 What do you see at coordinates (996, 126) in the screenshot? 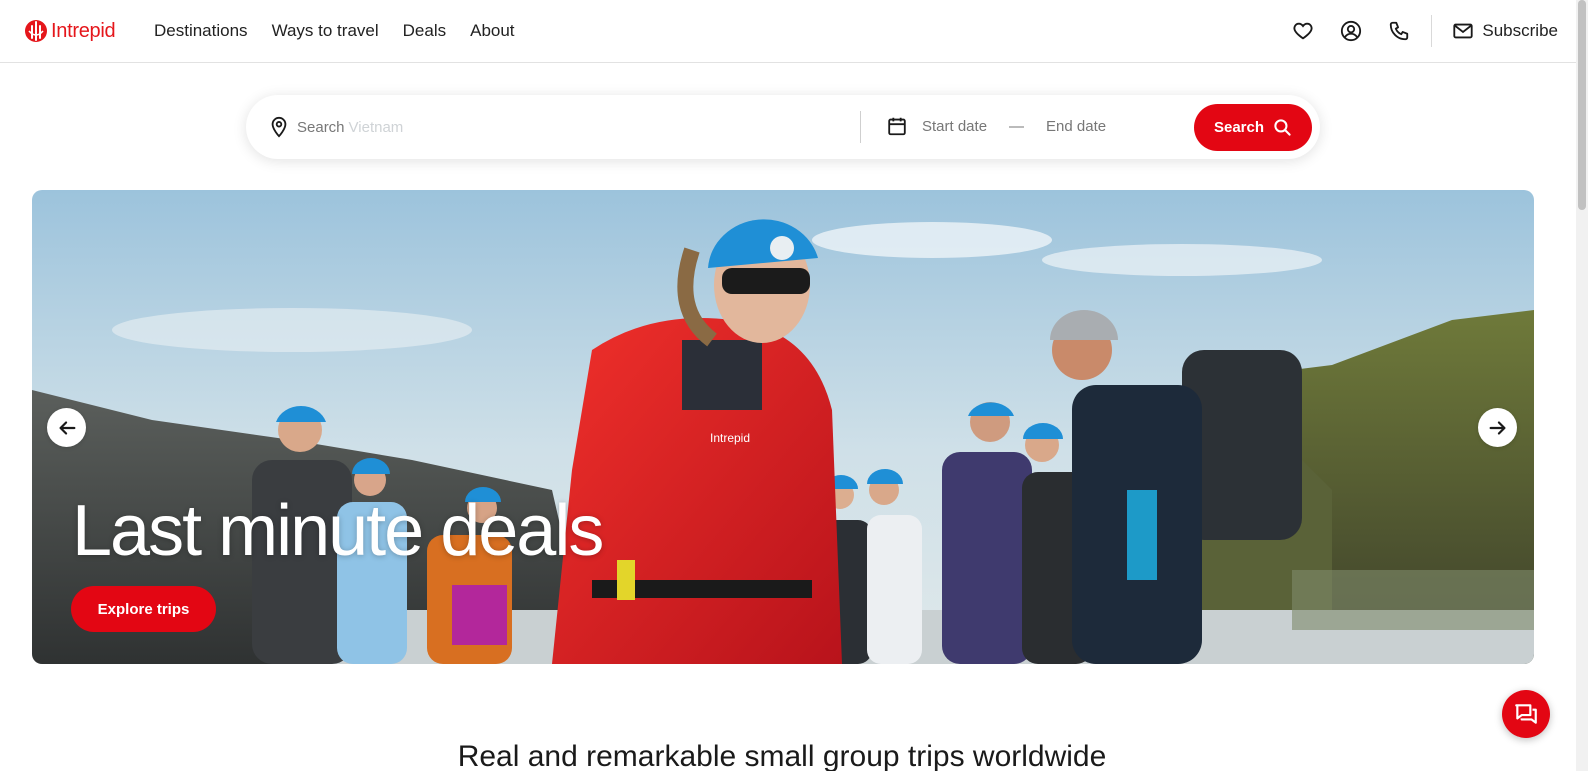
I see `date-range-field: Start date — End date` at bounding box center [996, 126].